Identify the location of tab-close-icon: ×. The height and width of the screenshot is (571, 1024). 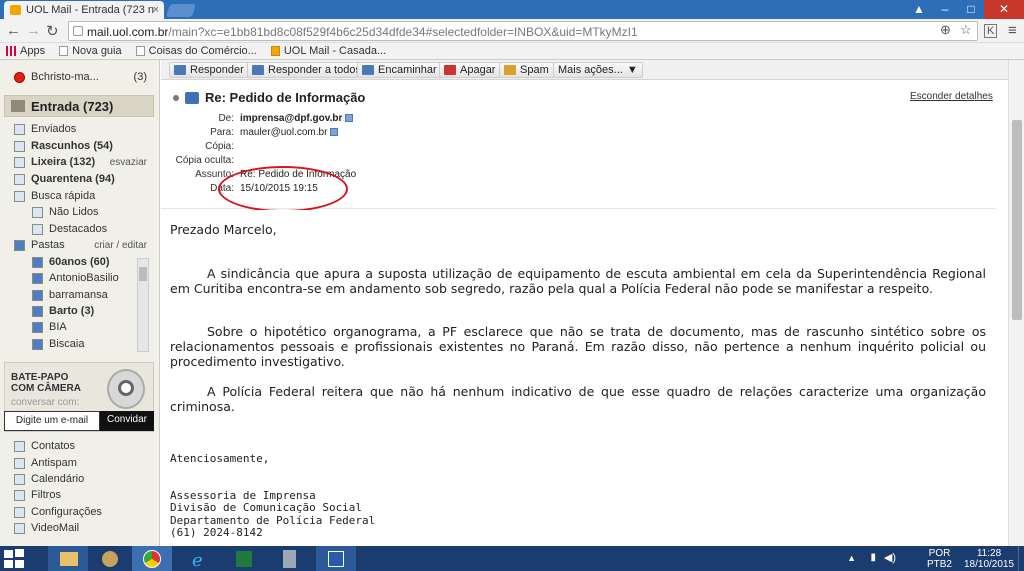
(156, 10).